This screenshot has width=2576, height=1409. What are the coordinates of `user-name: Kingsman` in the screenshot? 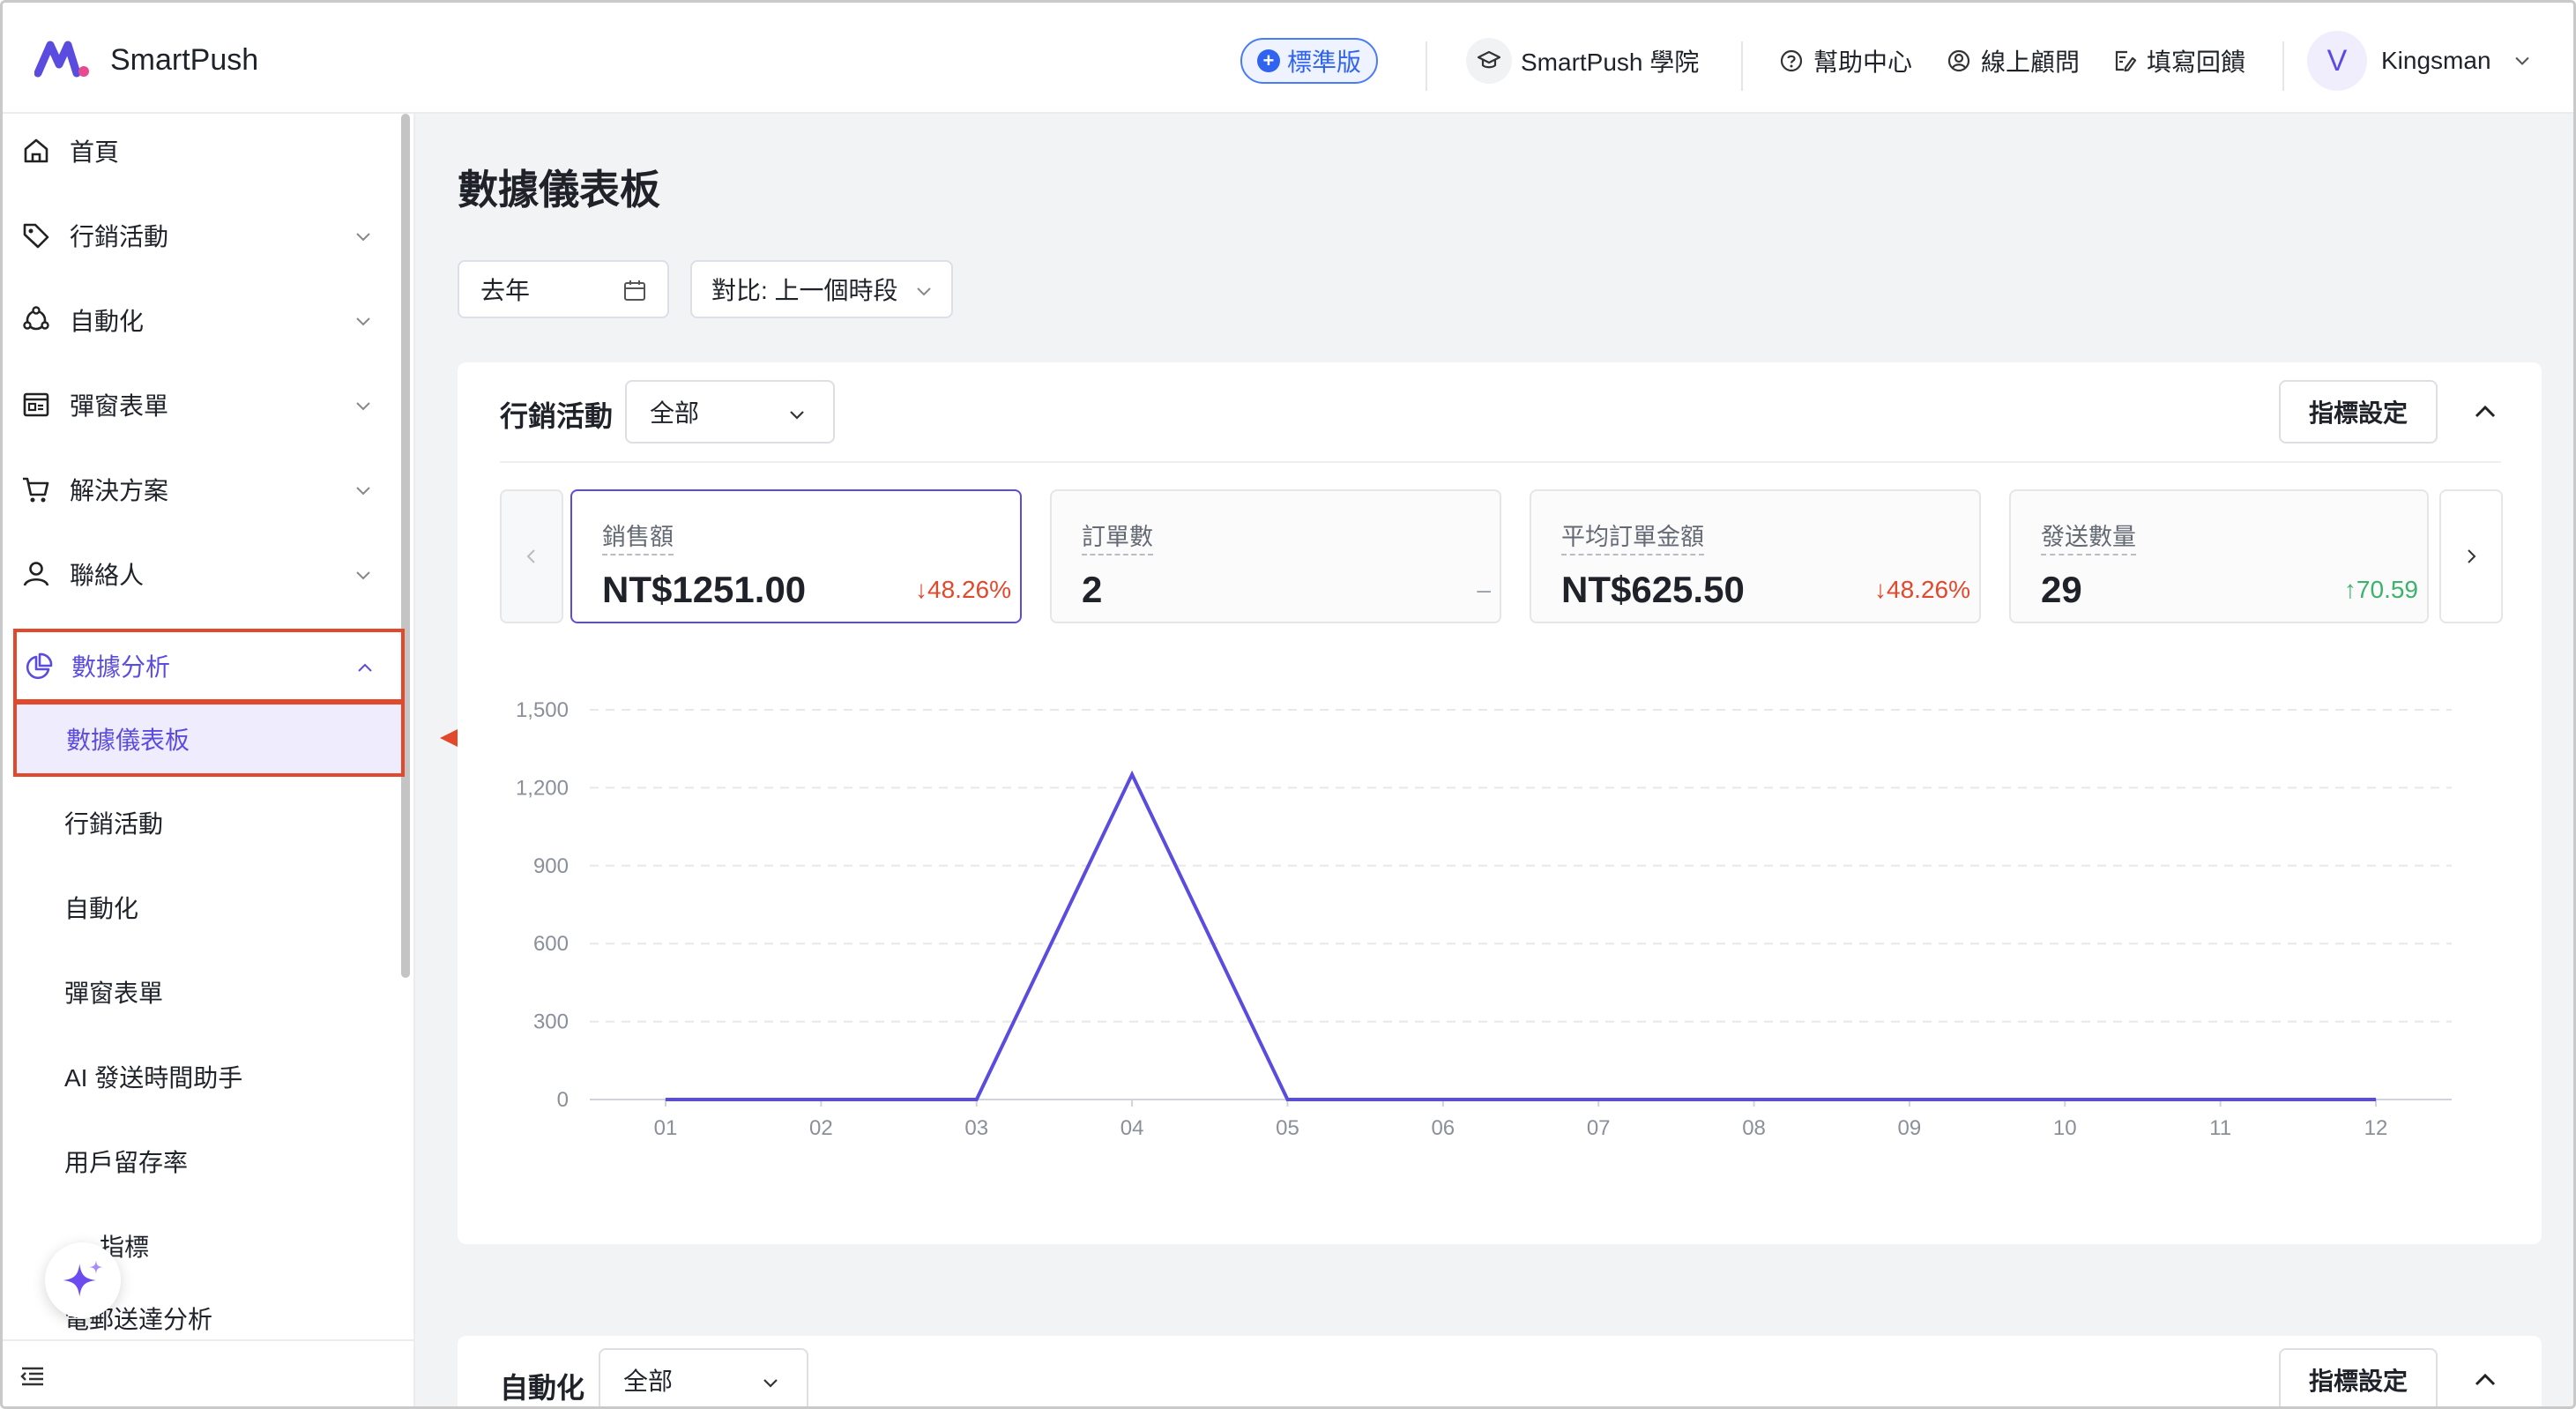 It's located at (2436, 60).